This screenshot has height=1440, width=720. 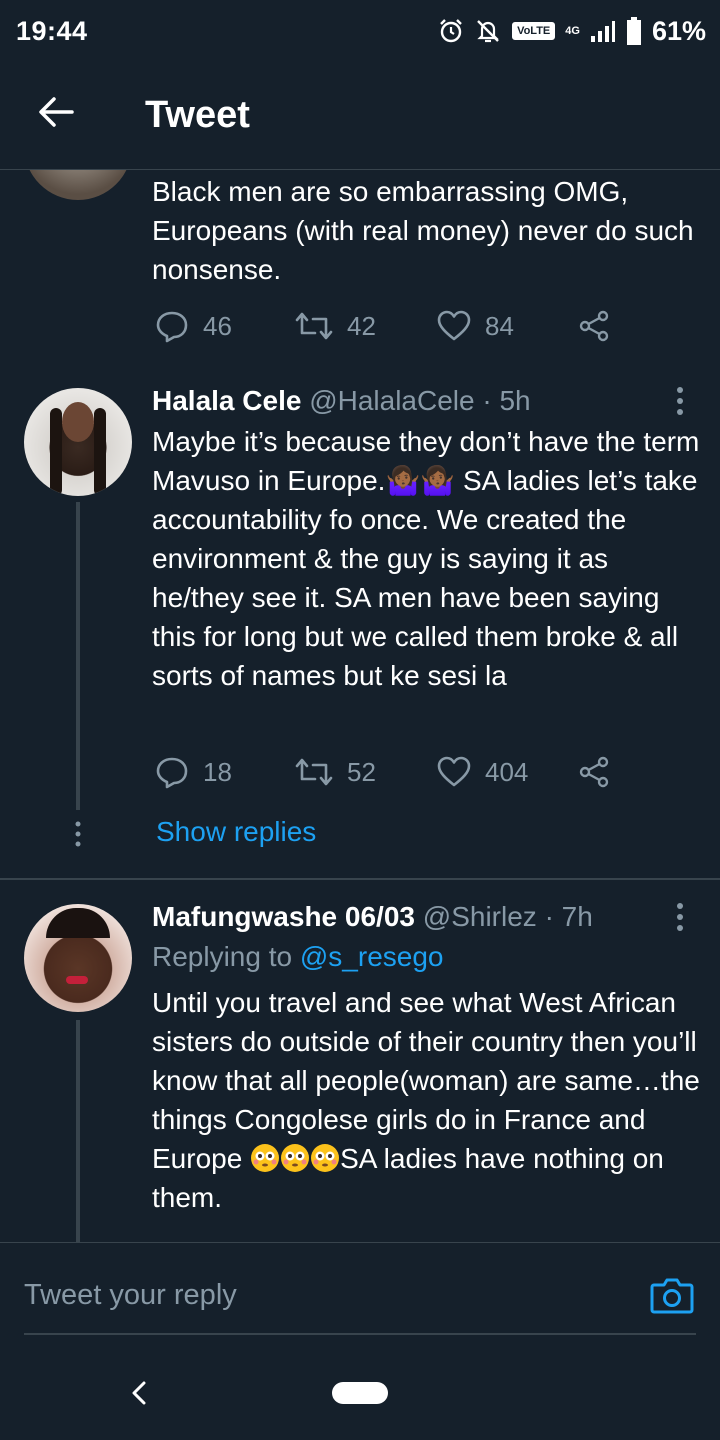 What do you see at coordinates (633, 31) in the screenshot?
I see `battery-icon` at bounding box center [633, 31].